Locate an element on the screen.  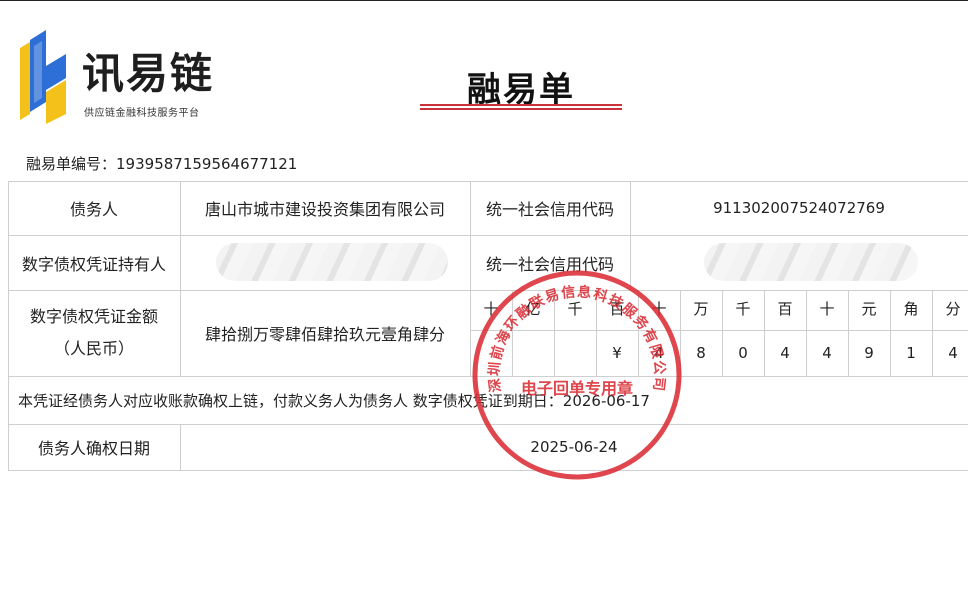
amount-unit-header: 万 is located at coordinates (701, 309).